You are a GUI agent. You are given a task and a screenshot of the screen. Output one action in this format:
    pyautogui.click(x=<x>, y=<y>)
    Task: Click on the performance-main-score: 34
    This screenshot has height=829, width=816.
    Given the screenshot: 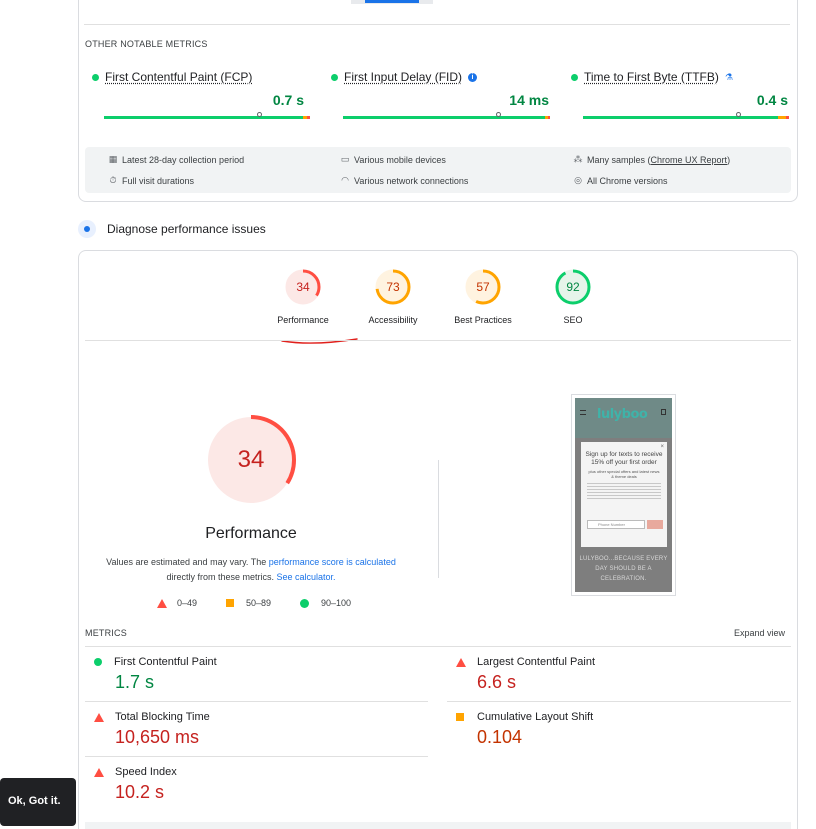 What is the action you would take?
    pyautogui.click(x=251, y=459)
    